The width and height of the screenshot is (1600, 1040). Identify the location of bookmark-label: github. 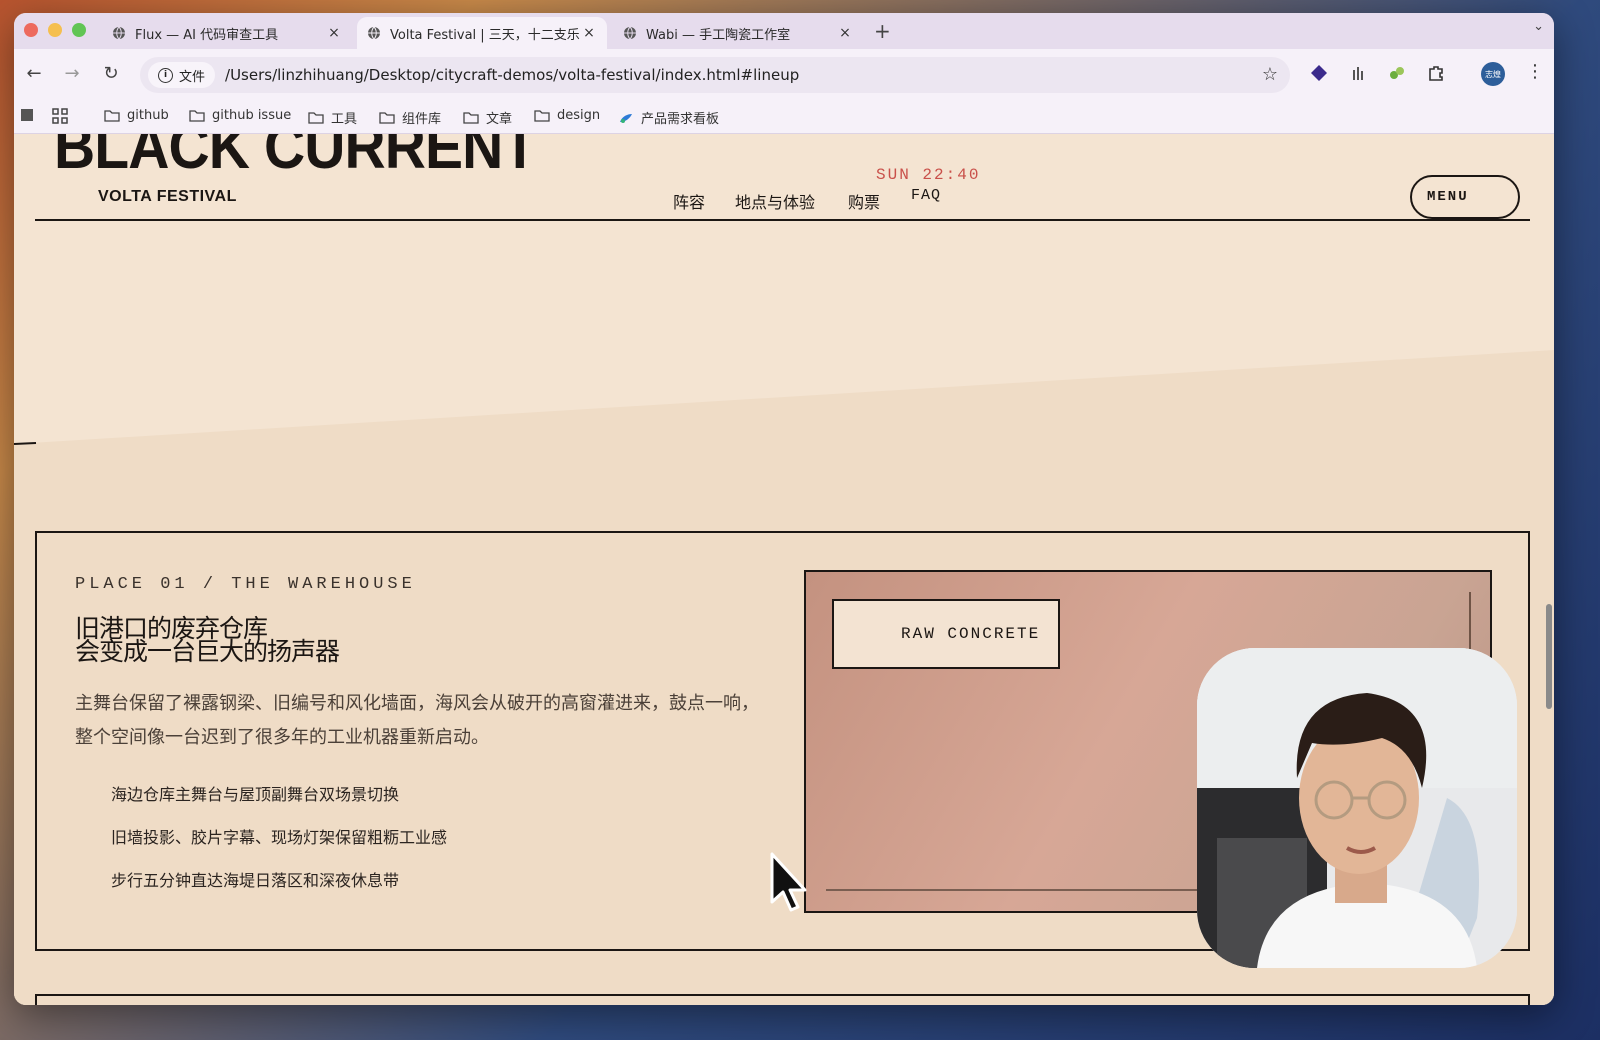
(148, 115).